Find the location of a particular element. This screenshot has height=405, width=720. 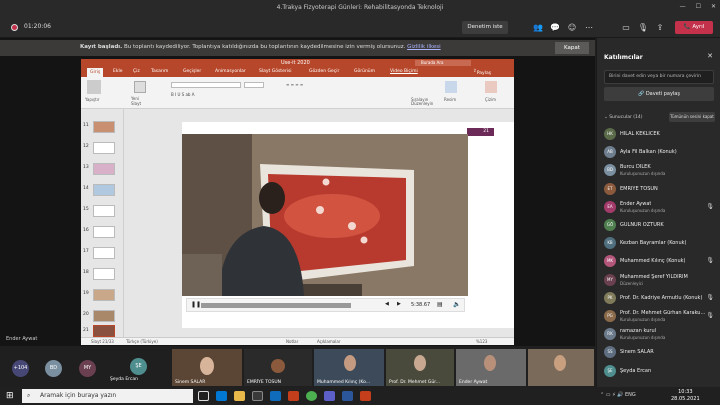

tab-view: Görünüm is located at coordinates (364, 71).